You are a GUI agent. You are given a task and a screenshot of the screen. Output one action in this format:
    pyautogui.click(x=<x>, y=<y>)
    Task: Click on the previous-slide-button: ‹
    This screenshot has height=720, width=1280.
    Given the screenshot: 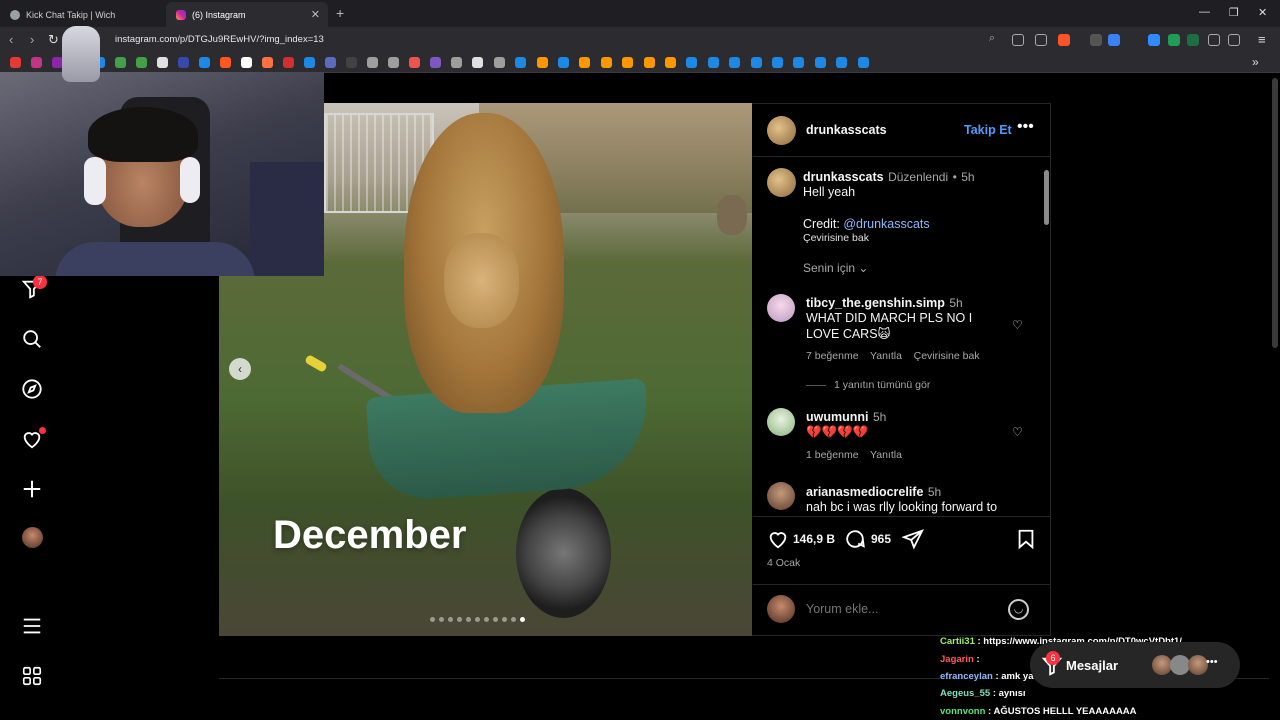 What is the action you would take?
    pyautogui.click(x=240, y=369)
    